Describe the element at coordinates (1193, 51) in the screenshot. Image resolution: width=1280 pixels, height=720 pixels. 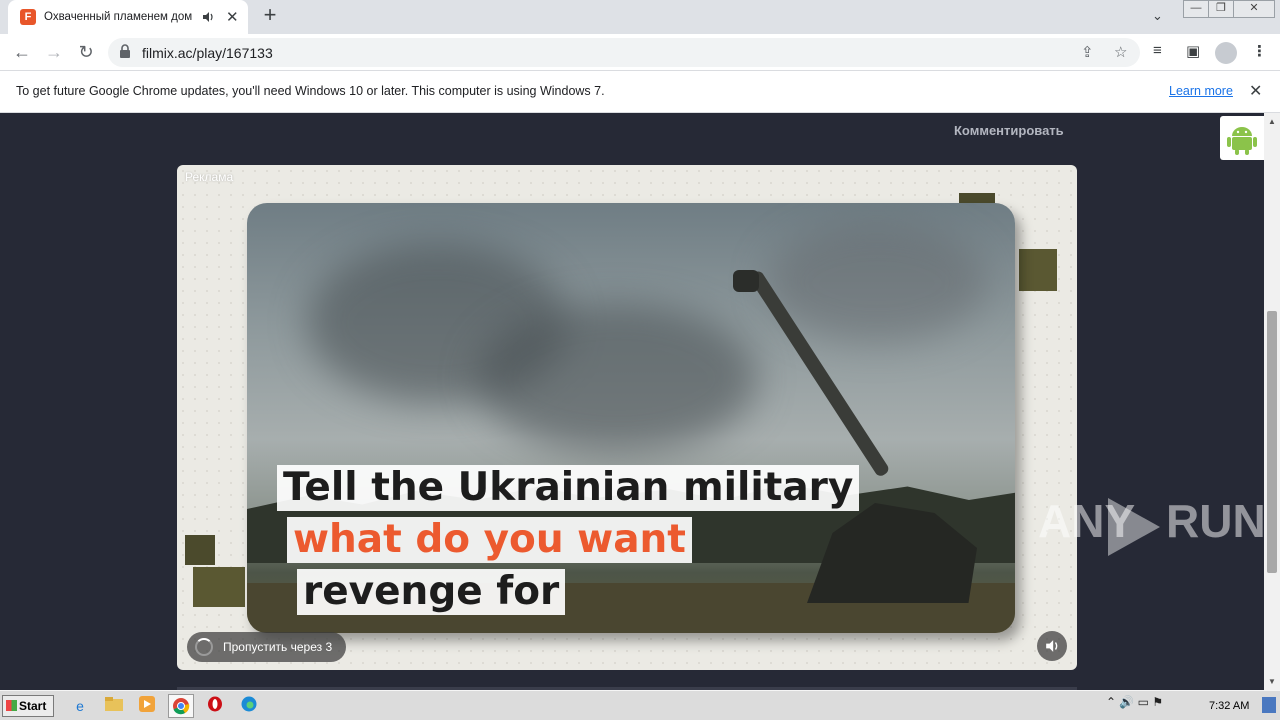
I see `side-panel-icon: ▣` at that location.